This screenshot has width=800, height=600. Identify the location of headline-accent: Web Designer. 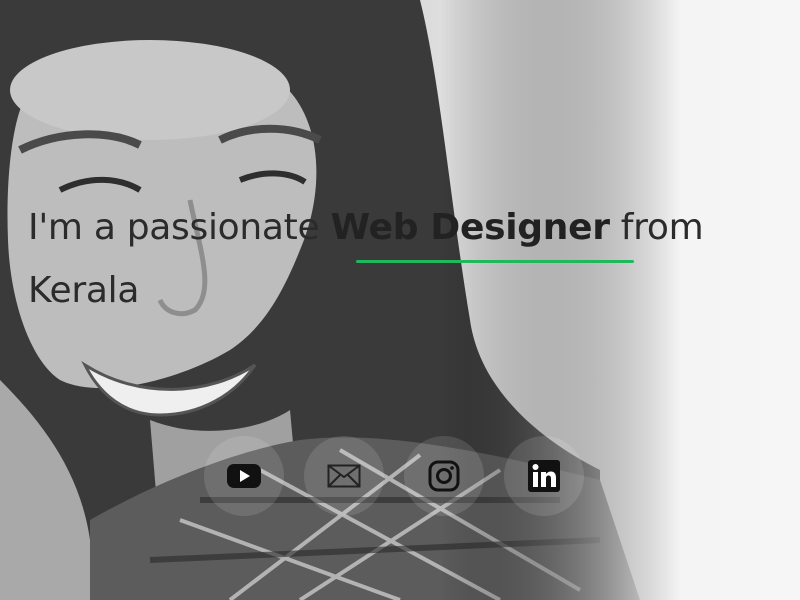
(470, 227).